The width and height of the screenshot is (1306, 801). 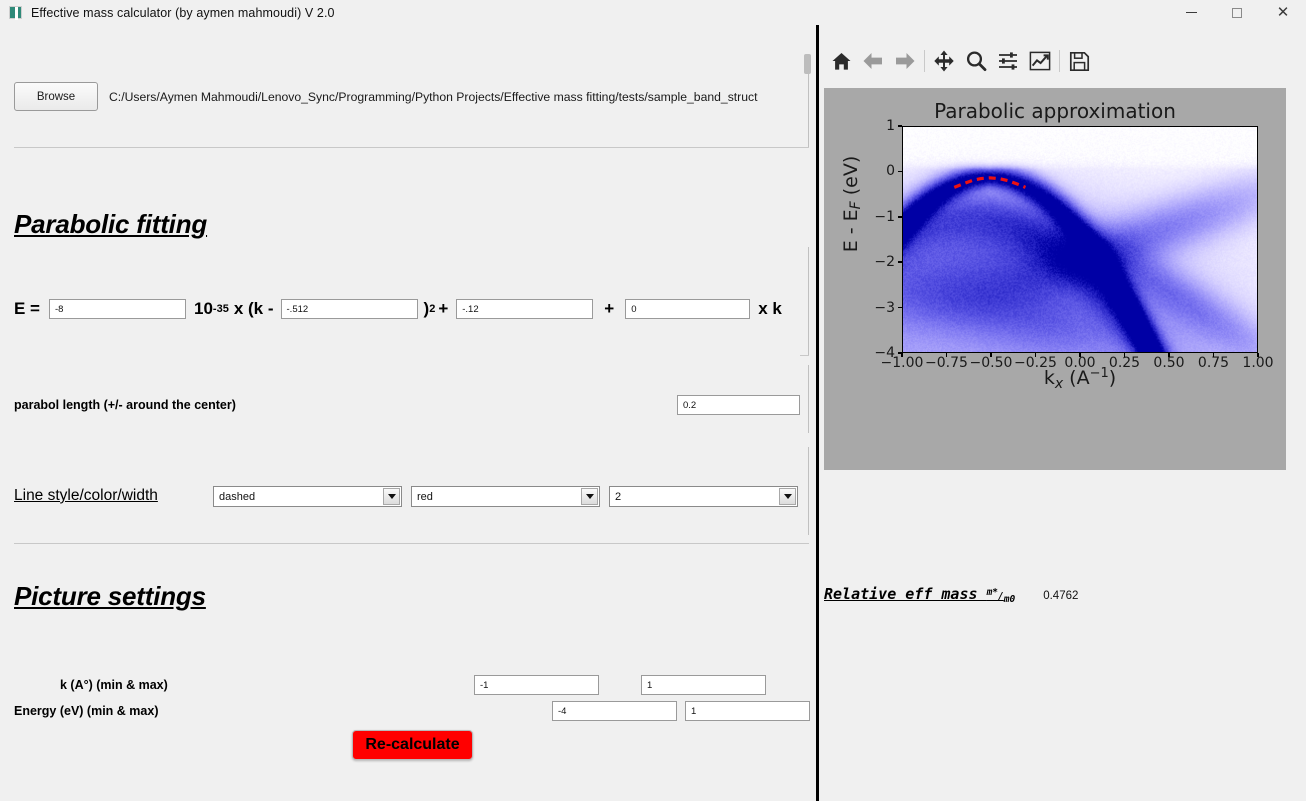 What do you see at coordinates (505, 496) in the screenshot?
I see `line-color-select: red` at bounding box center [505, 496].